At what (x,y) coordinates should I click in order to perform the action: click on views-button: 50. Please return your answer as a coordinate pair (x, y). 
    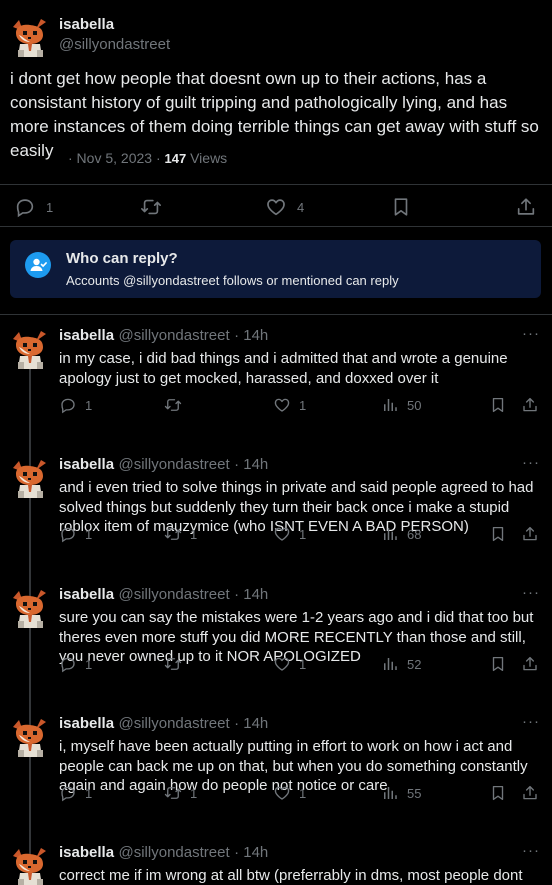
    Looking at the image, I should click on (401, 405).